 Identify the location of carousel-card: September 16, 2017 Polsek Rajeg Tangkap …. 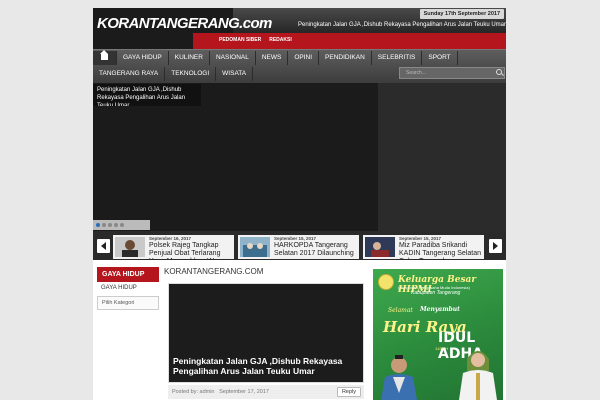
(173, 247).